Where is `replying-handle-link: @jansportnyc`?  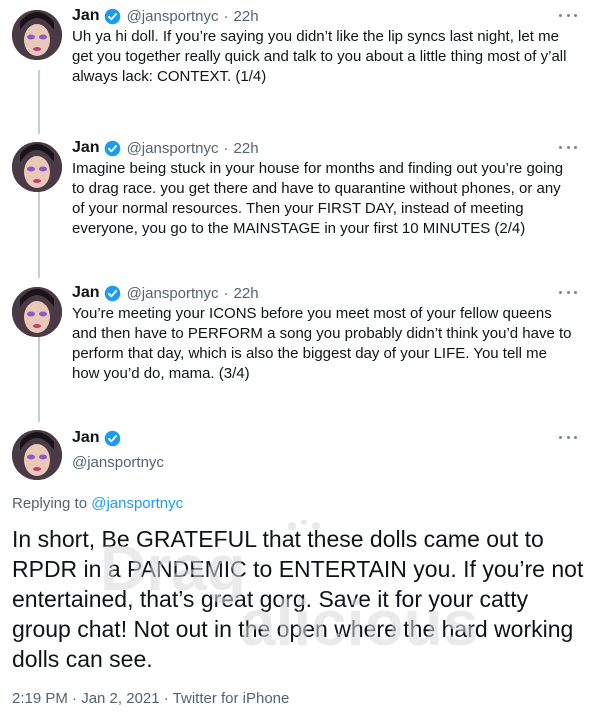
replying-handle-link: @jansportnyc is located at coordinates (137, 503).